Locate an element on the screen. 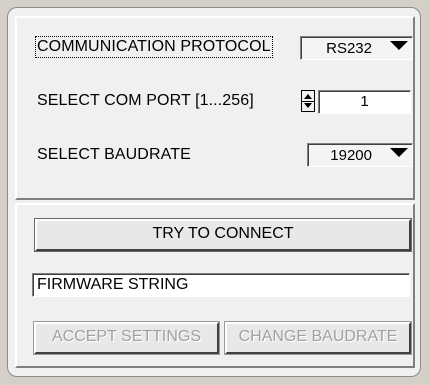 Image resolution: width=430 pixels, height=385 pixels. baudrate-dropdown: 19200 is located at coordinates (360, 155).